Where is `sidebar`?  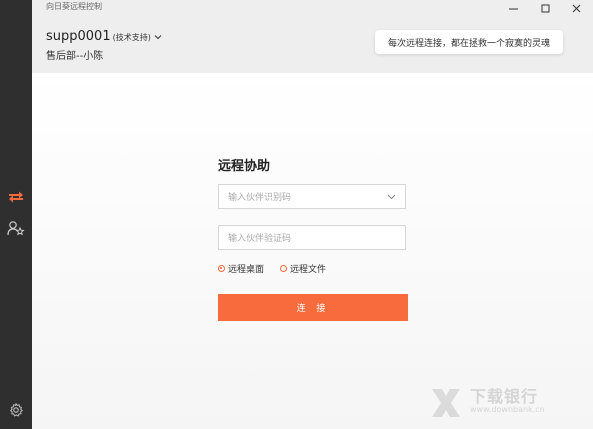
sidebar is located at coordinates (16, 214).